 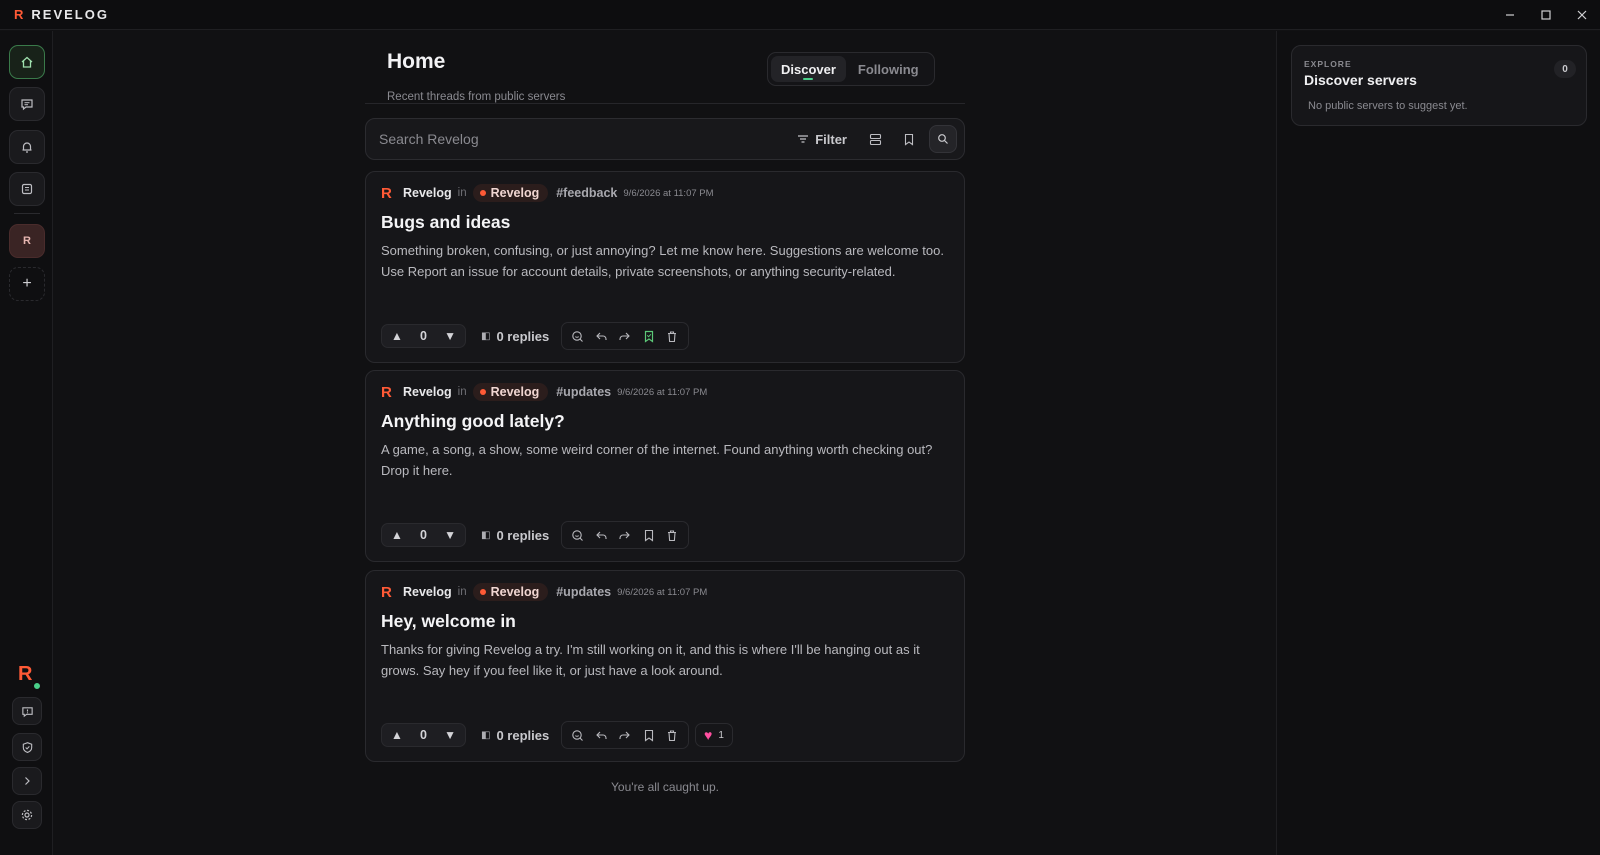 What do you see at coordinates (61, 14) in the screenshot?
I see `app-brand: R REVELOG` at bounding box center [61, 14].